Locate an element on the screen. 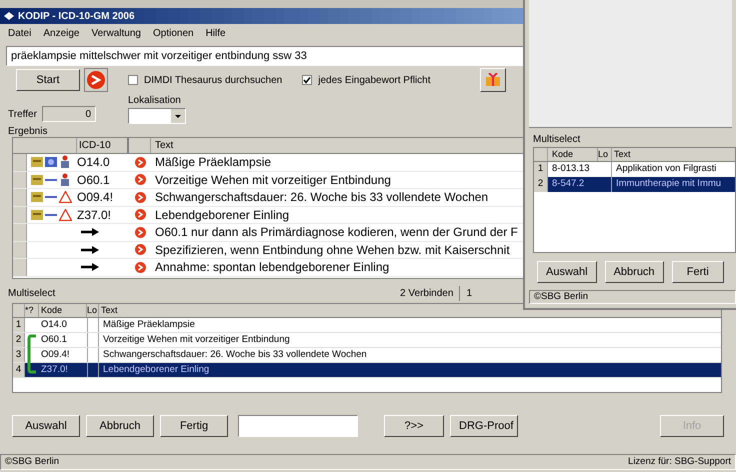  caret-icon is located at coordinates (178, 116).